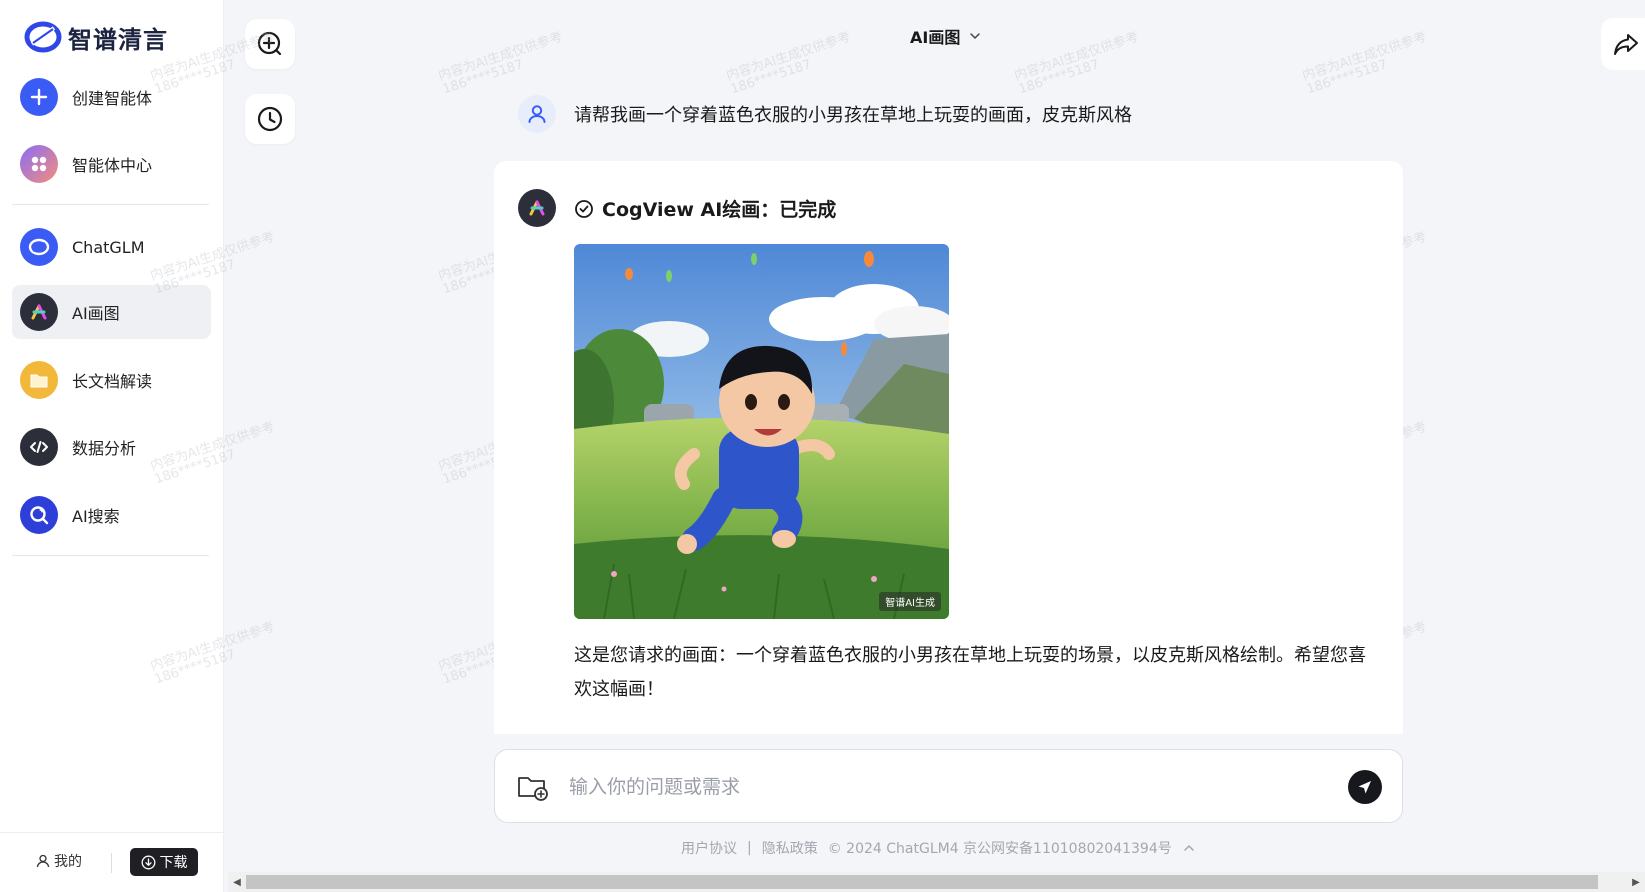  What do you see at coordinates (108, 247) in the screenshot?
I see `sidebar-item-label: ChatGLM` at bounding box center [108, 247].